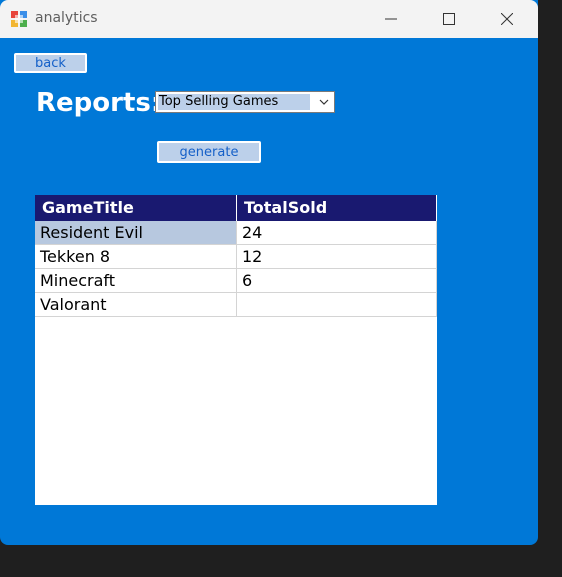 This screenshot has width=562, height=577. What do you see at coordinates (50, 63) in the screenshot?
I see `back-button: back` at bounding box center [50, 63].